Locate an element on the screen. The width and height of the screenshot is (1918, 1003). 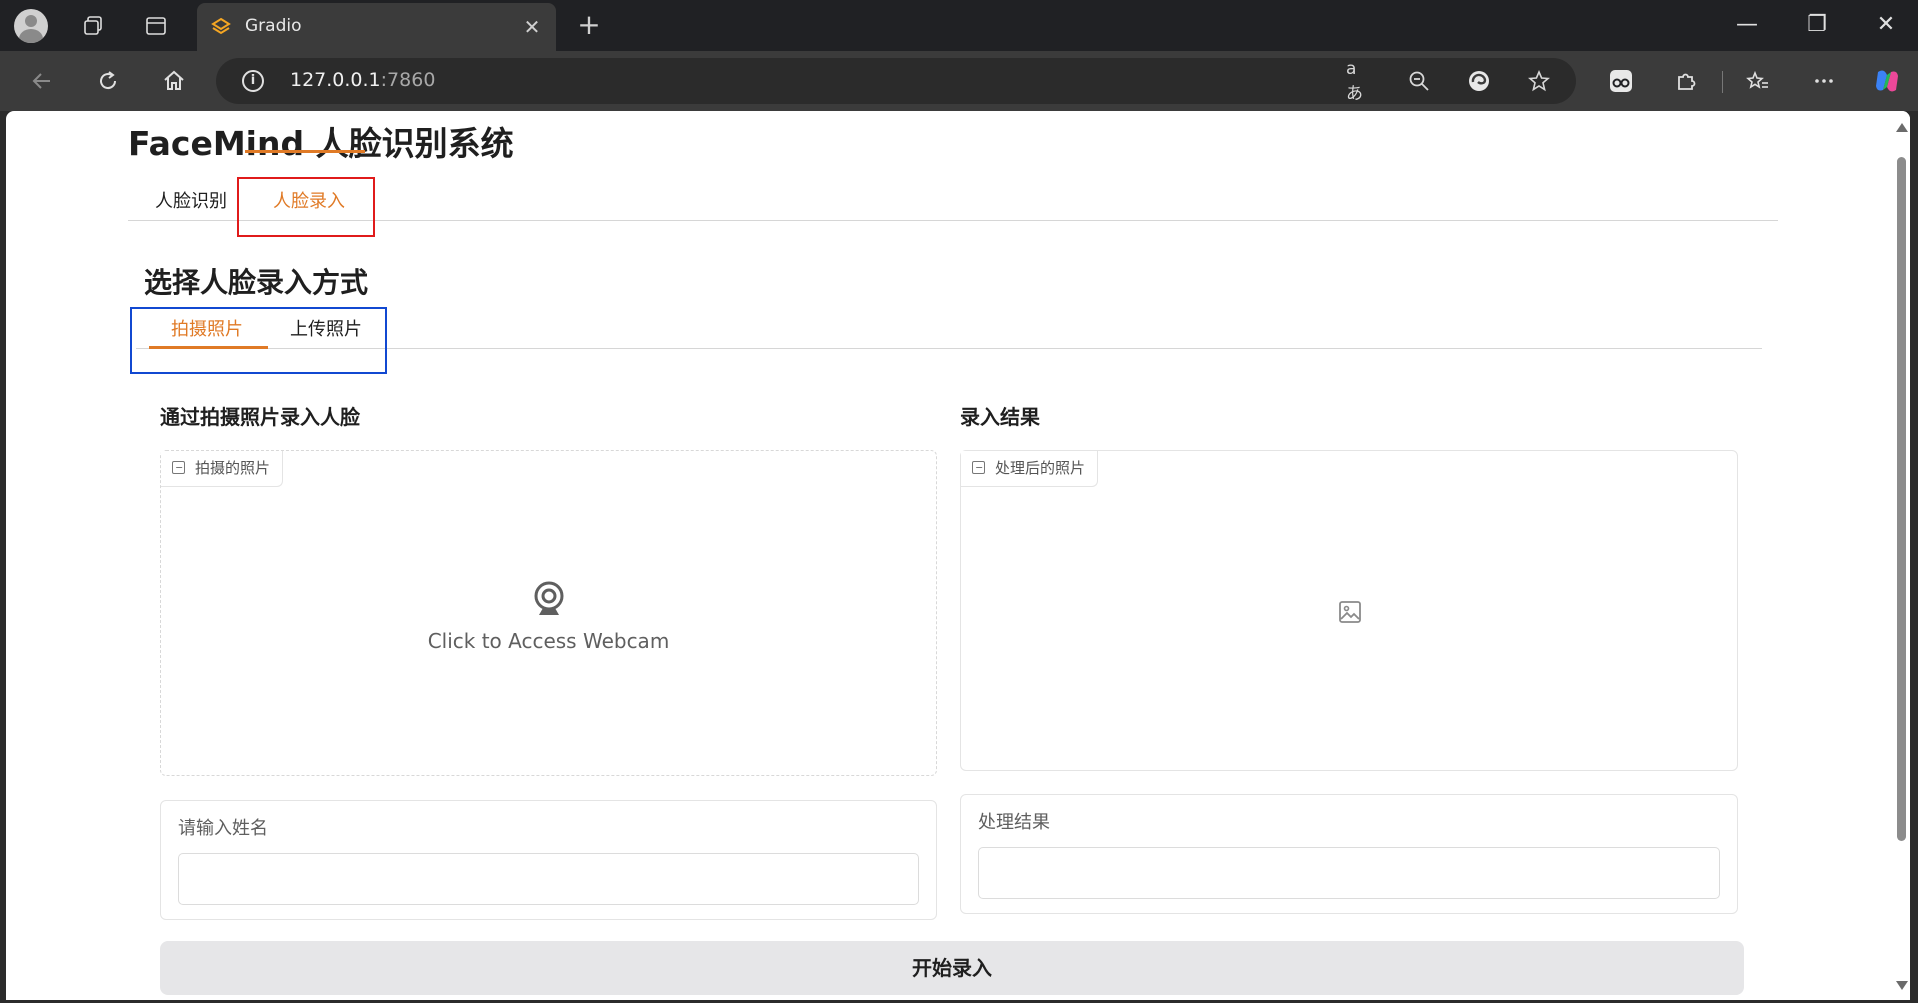
tab-title: Gradio is located at coordinates (273, 26).